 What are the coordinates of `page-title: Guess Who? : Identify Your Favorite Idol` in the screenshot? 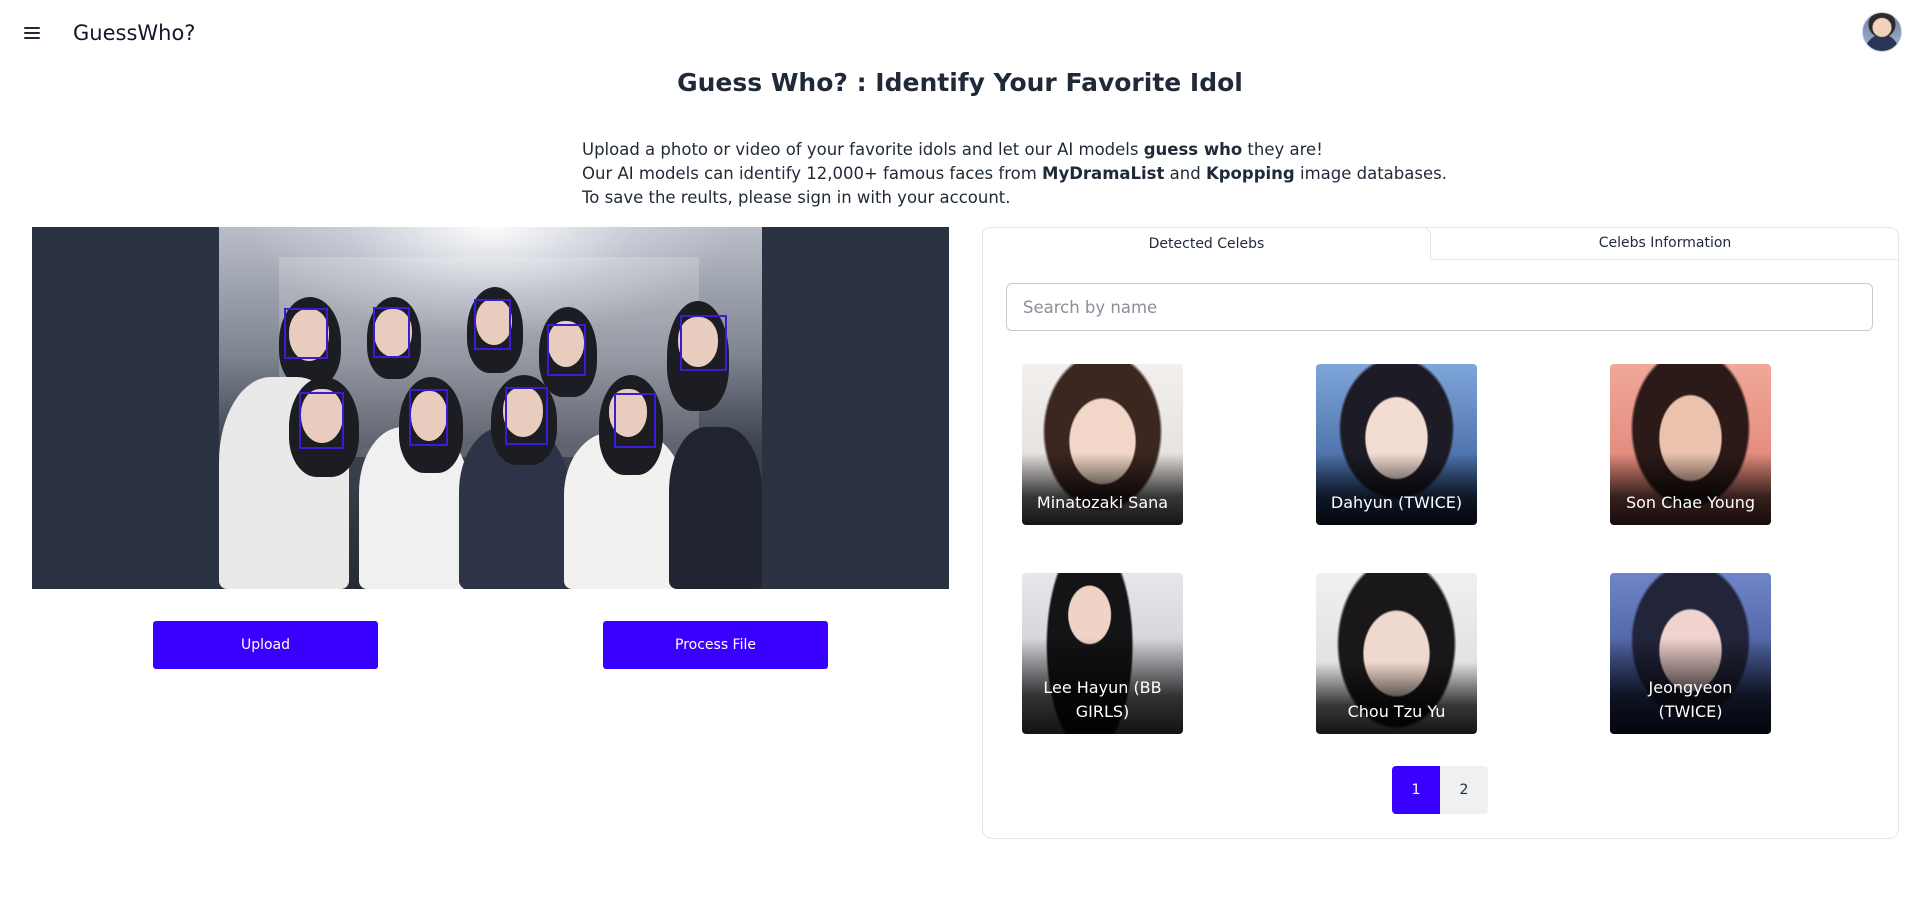 It's located at (960, 82).